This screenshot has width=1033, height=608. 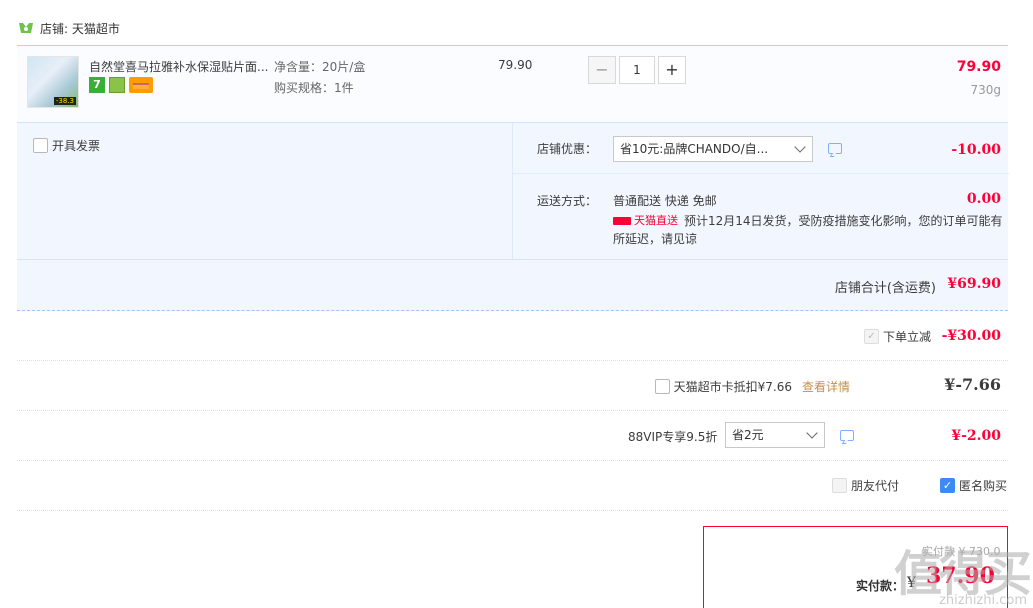 What do you see at coordinates (972, 384) in the screenshot?
I see `card-deduct-amount: ¥-7.66` at bounding box center [972, 384].